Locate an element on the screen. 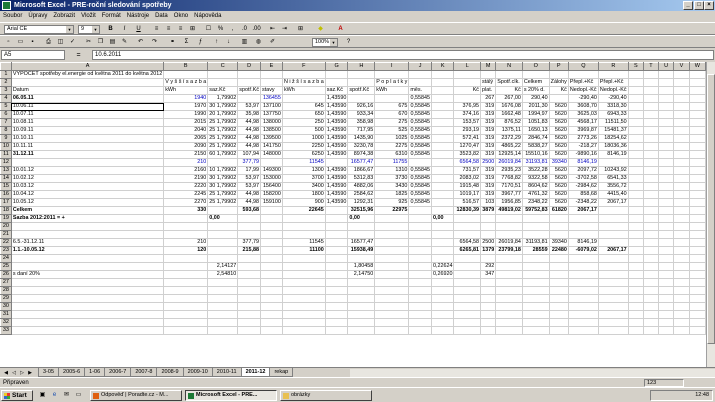  cell-u16 is located at coordinates (666, 194).